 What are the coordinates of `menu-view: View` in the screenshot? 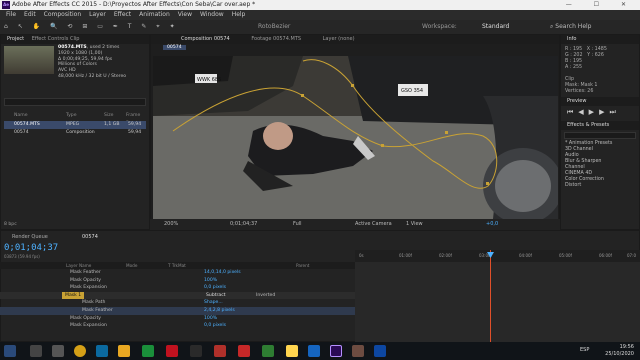 It's located at (185, 15).